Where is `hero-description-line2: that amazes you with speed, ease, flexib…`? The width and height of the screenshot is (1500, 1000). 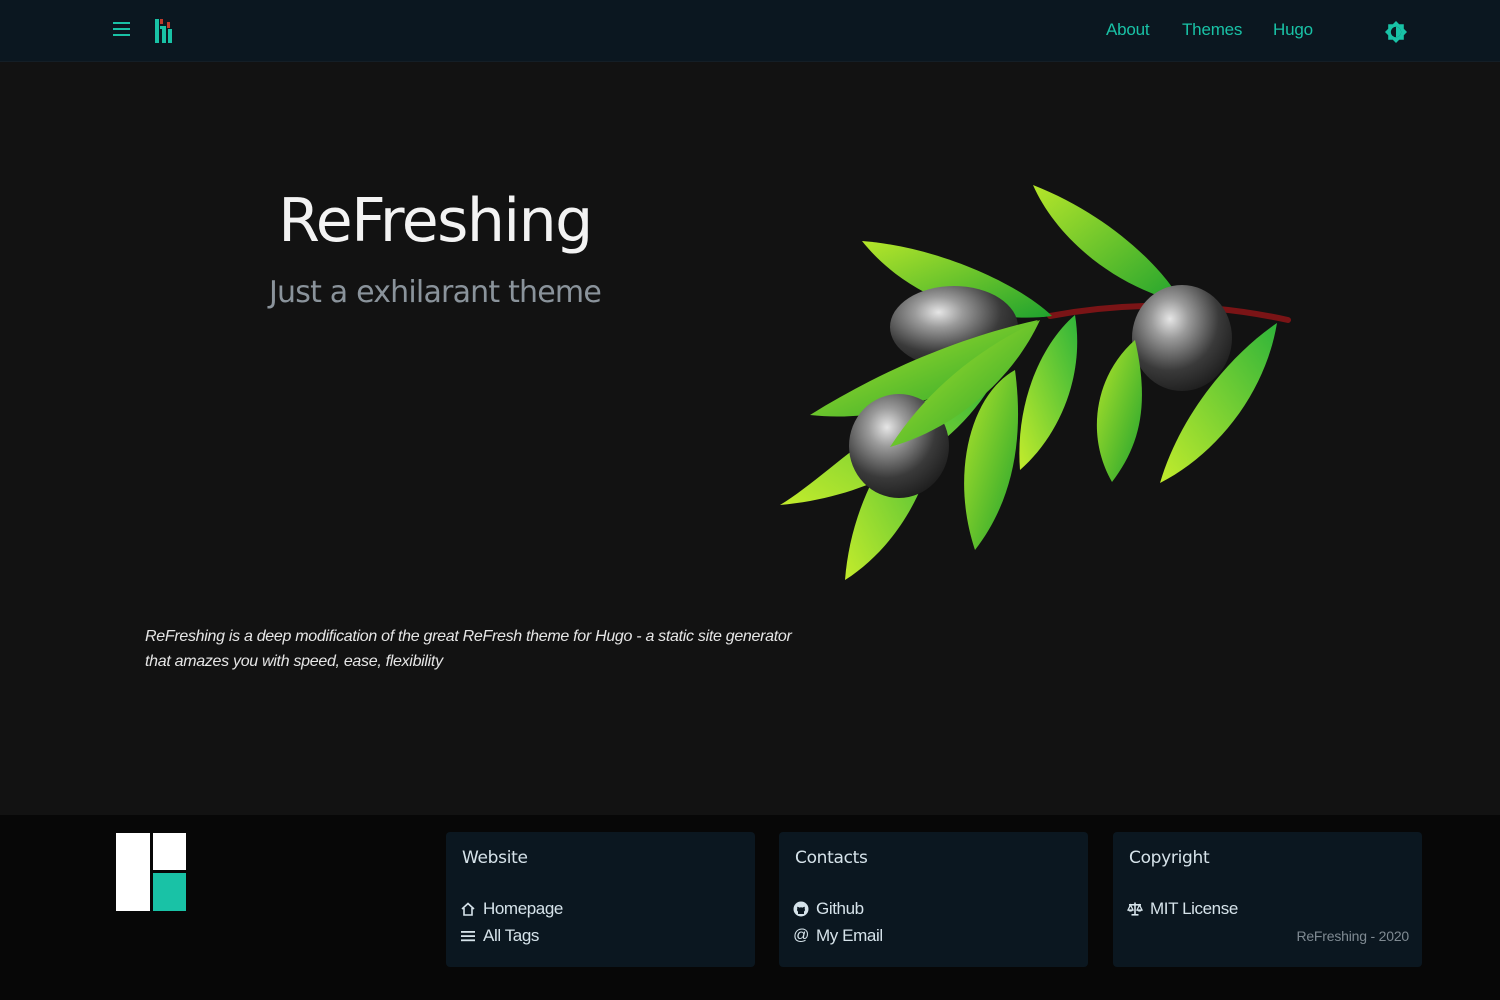
hero-description-line2: that amazes you with speed, ease, flexib… is located at coordinates (294, 661).